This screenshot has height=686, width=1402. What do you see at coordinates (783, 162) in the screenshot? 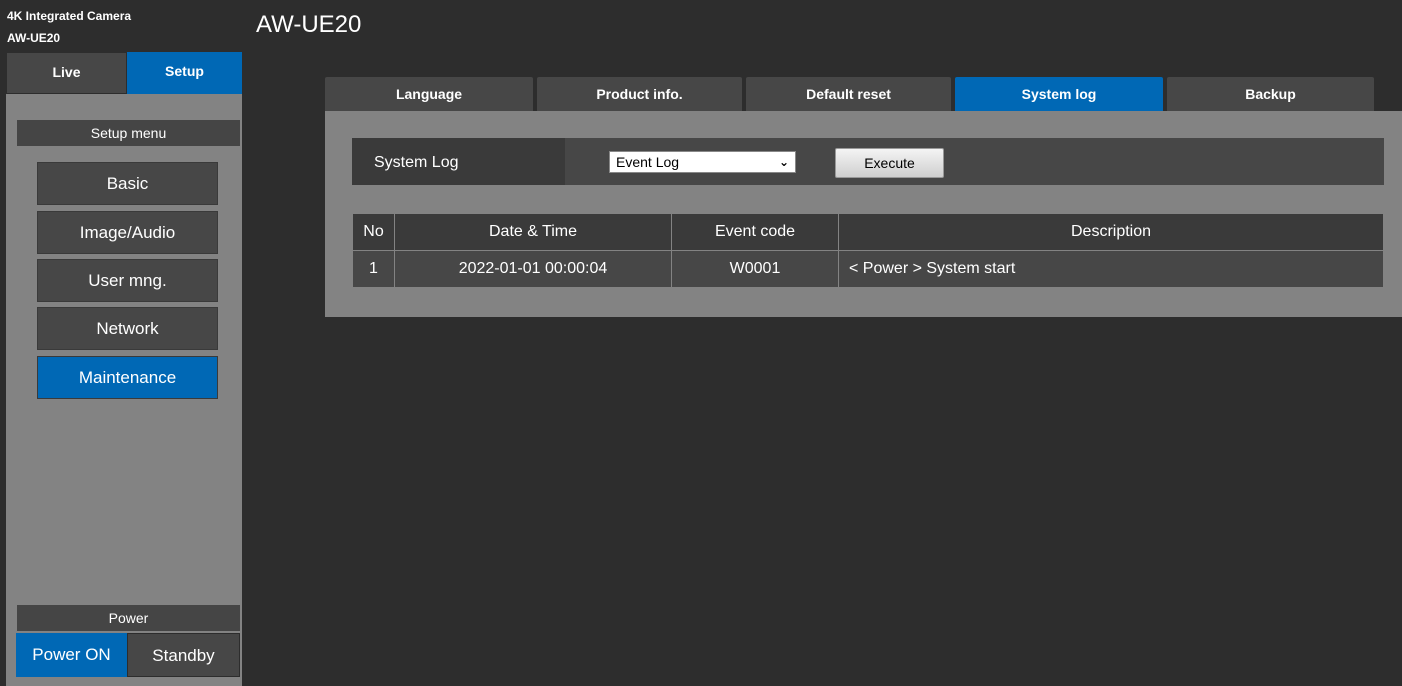
I see `chevron-down-icon: ⌄` at bounding box center [783, 162].